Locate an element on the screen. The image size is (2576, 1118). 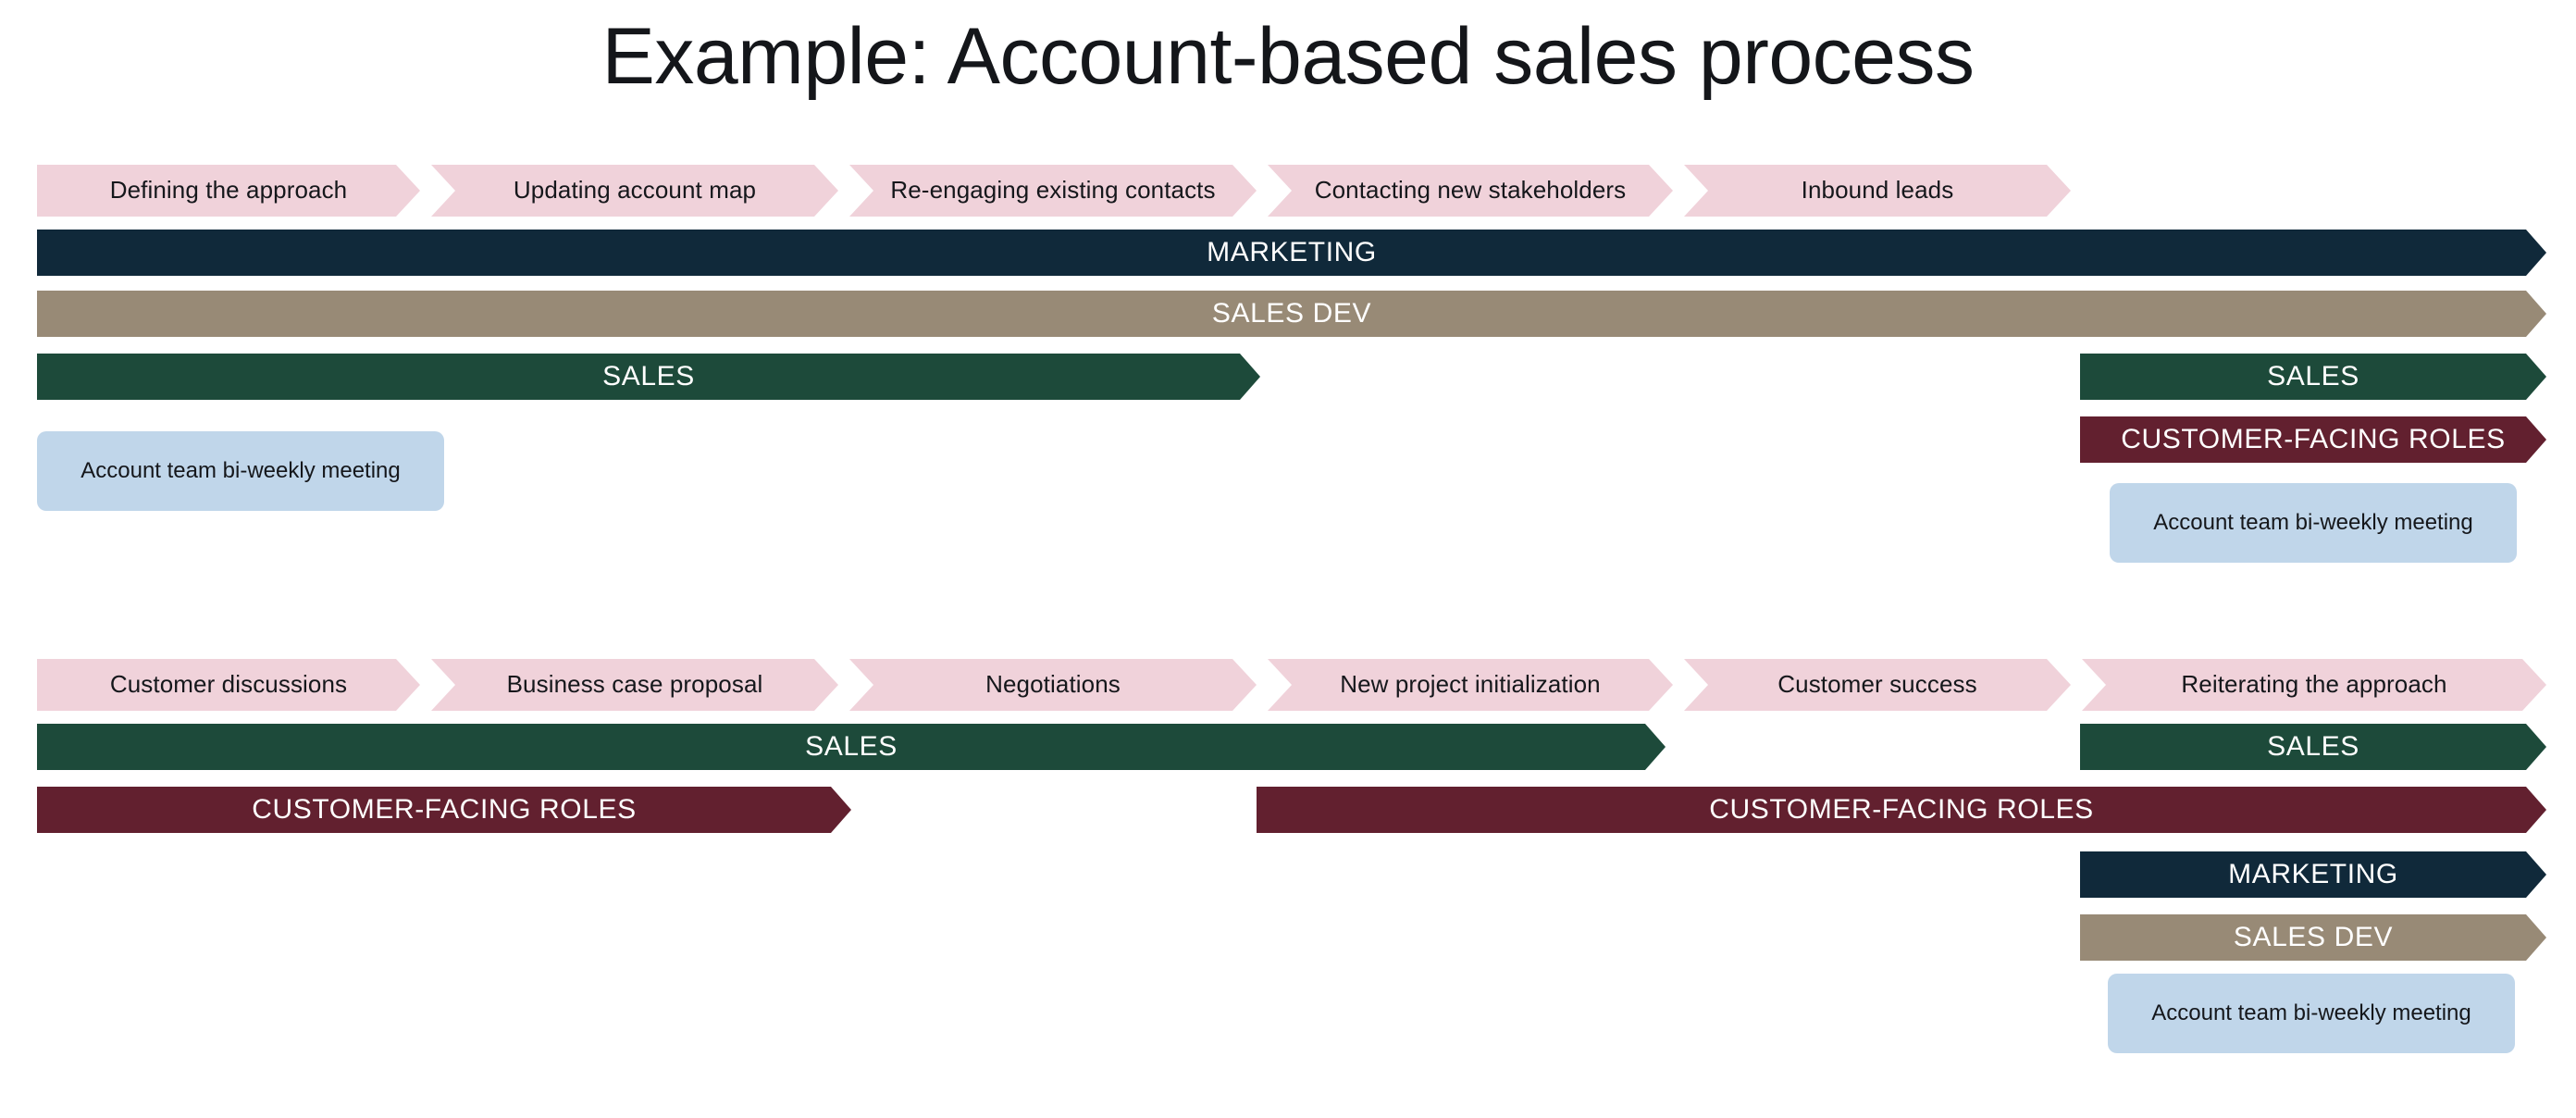
process-step-chevron: Negotiations is located at coordinates (1053, 685).